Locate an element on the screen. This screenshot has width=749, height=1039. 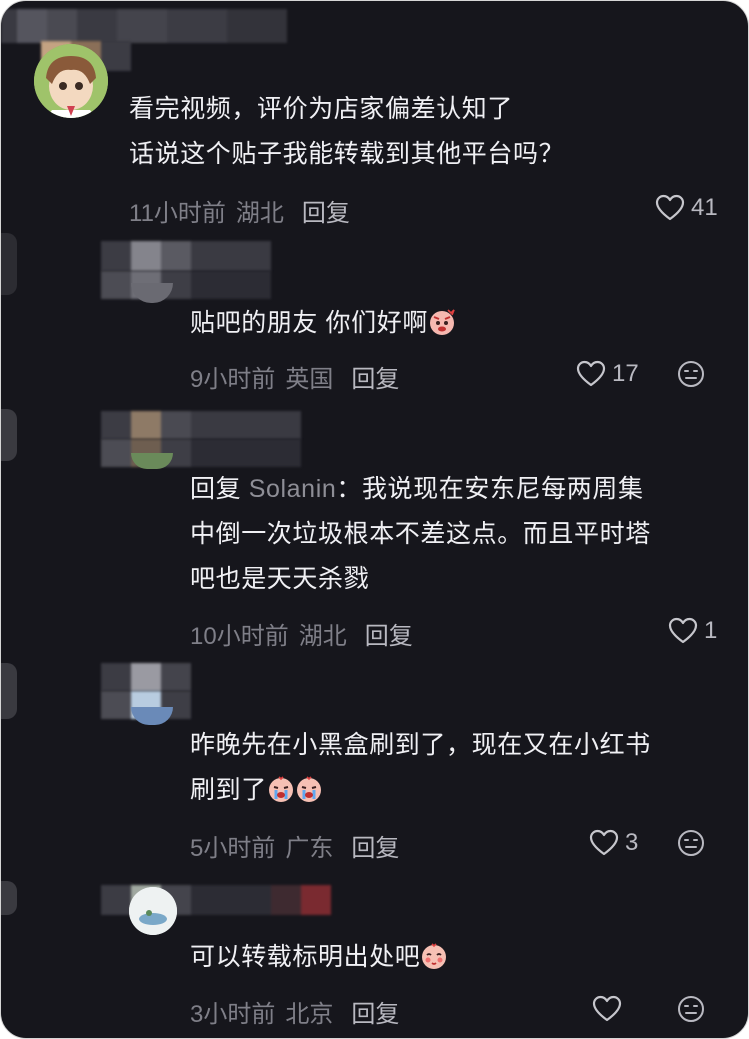
timestamp: 10小时前 is located at coordinates (239, 636).